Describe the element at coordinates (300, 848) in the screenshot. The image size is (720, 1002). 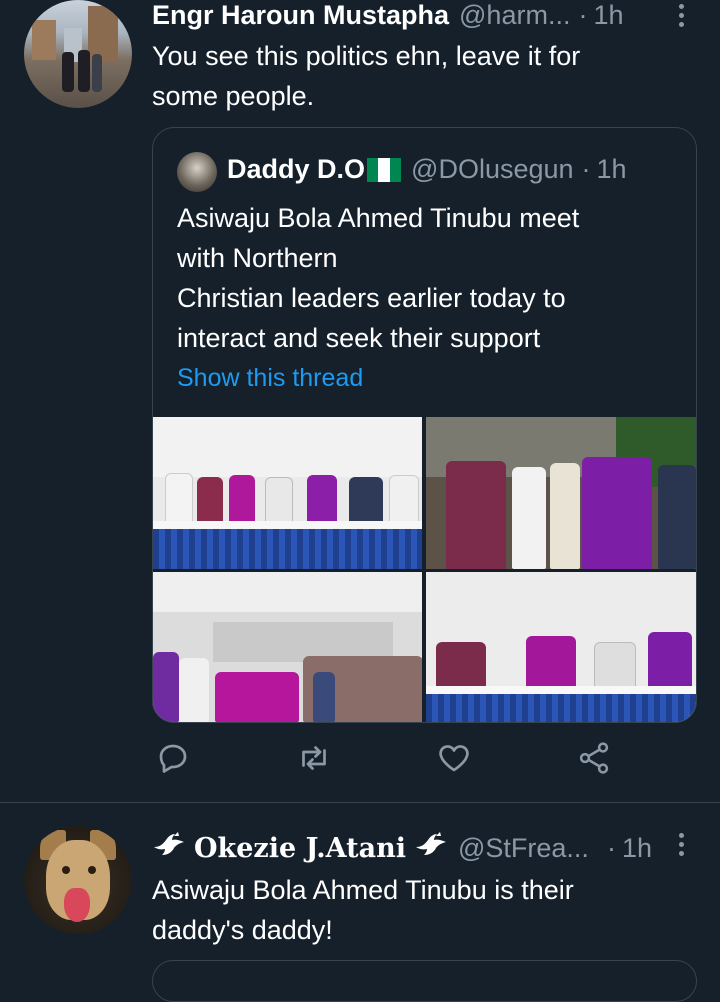
I see `author-name: Okezie J.Atani` at that location.